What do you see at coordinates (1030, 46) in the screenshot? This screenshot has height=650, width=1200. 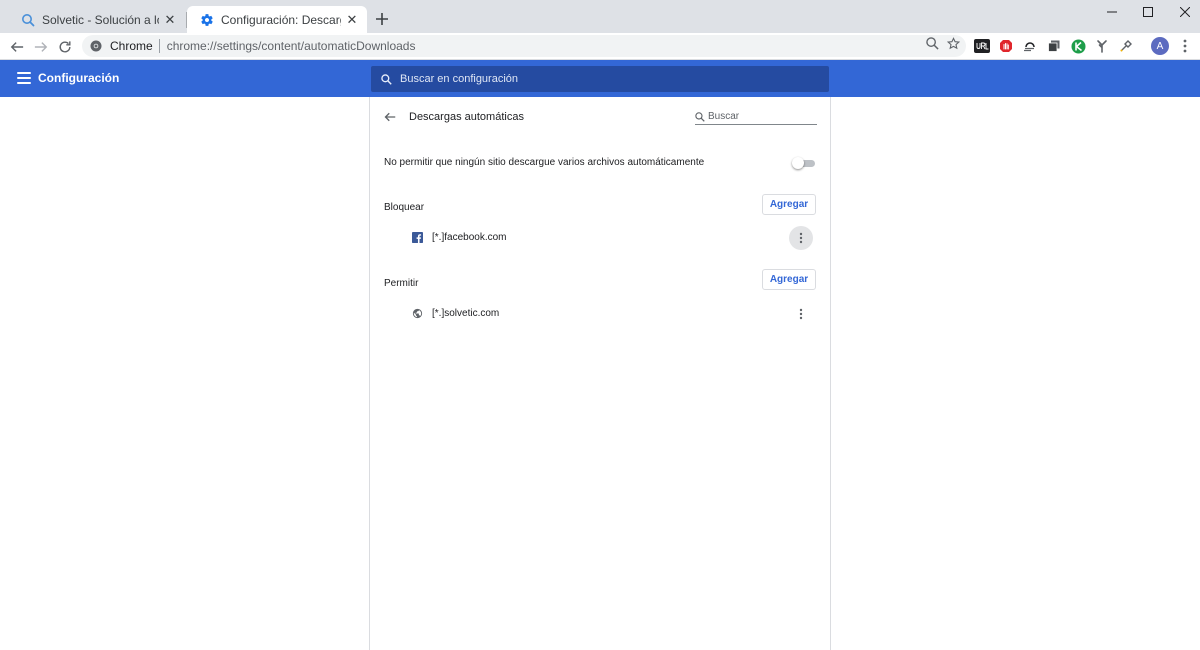 I see `weather-extension-icon` at bounding box center [1030, 46].